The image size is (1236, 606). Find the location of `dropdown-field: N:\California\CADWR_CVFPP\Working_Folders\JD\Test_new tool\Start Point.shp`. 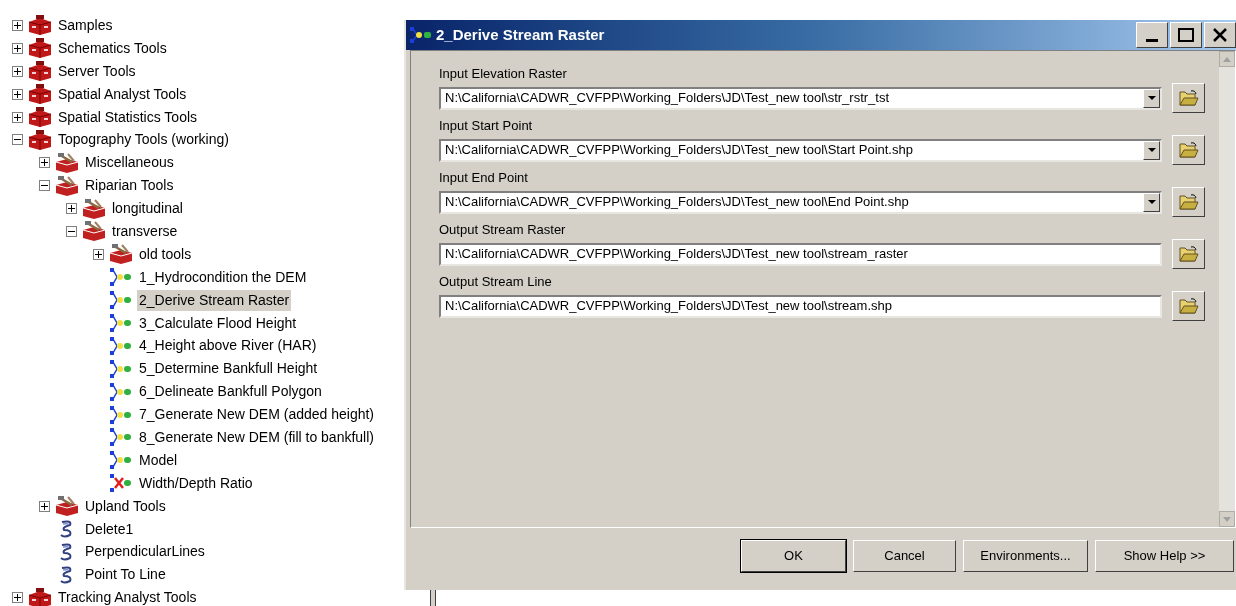

dropdown-field: N:\California\CADWR_CVFPP\Working_Folders\JD\Test_new tool\Start Point.shp is located at coordinates (800, 150).